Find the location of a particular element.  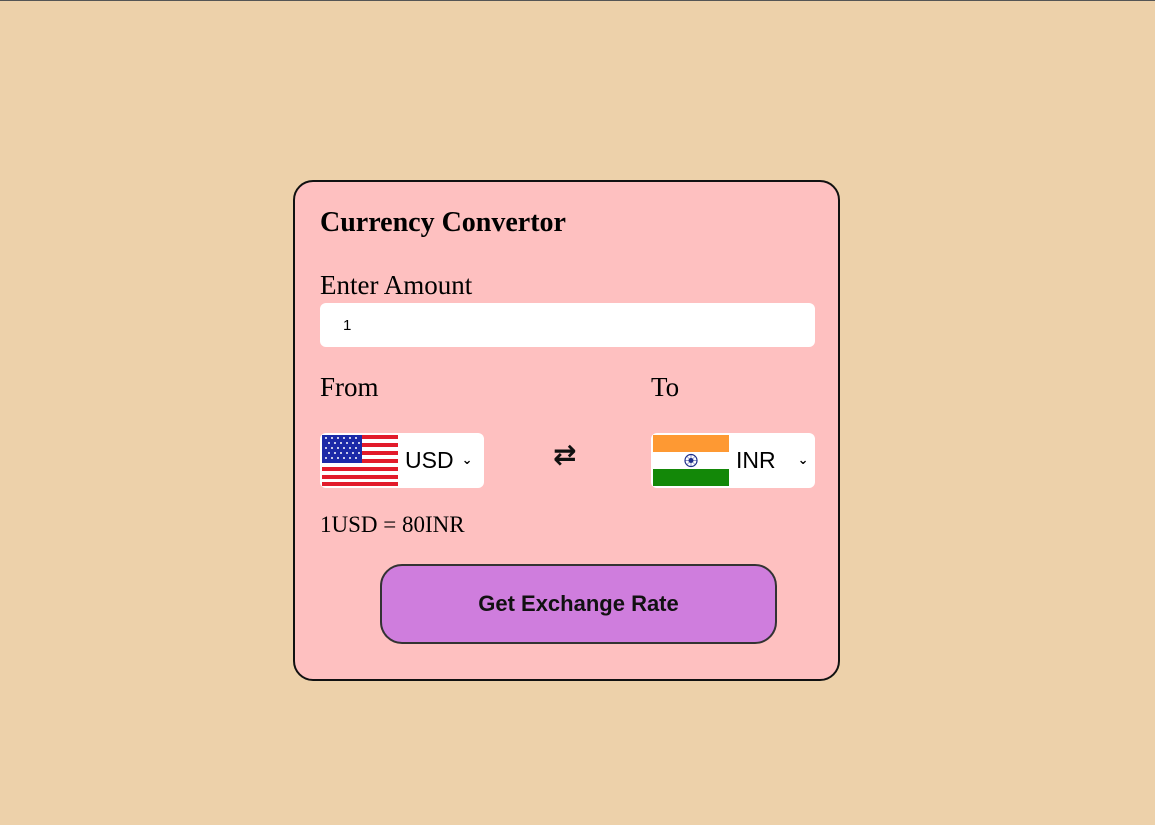

swap-arrows-icon: ⇄ is located at coordinates (564, 454).